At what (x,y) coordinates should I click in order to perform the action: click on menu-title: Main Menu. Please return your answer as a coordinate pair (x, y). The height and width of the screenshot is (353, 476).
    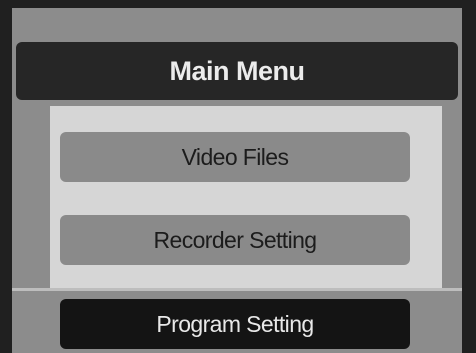
    Looking at the image, I should click on (237, 70).